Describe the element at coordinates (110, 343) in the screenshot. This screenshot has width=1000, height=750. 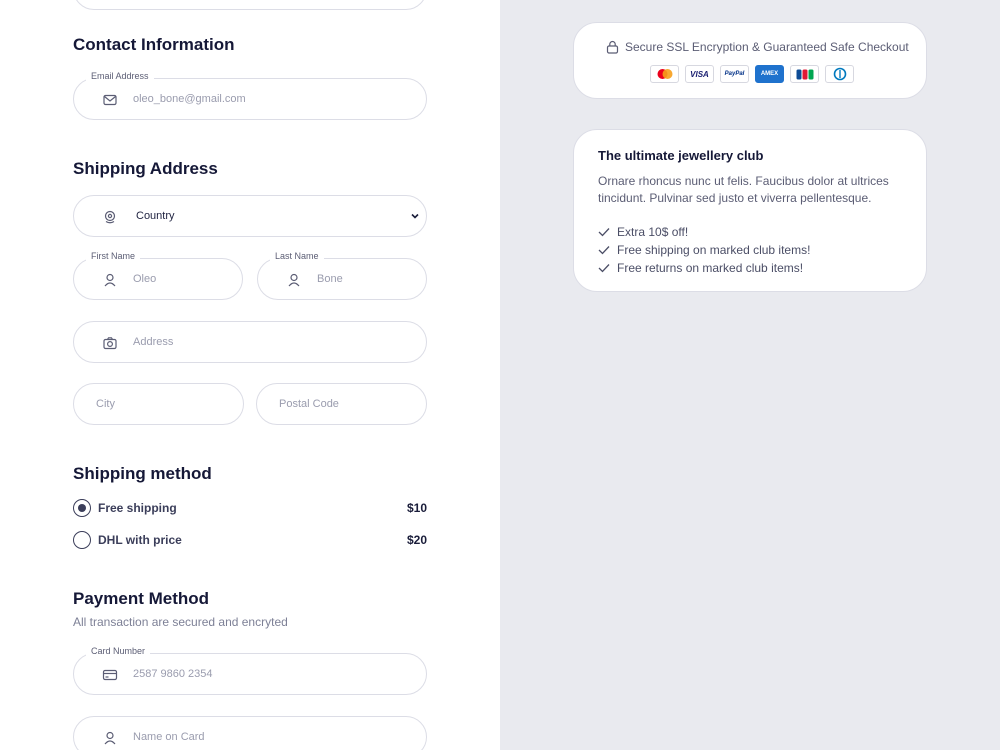
I see `camera-icon` at that location.